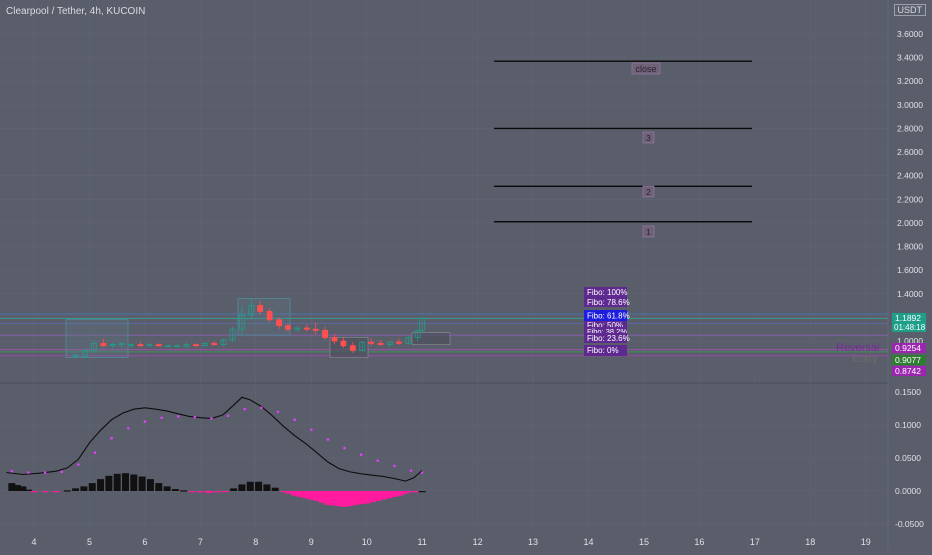 The height and width of the screenshot is (555, 932). I want to click on symbol-title: Clearpool / Tether, 4h, KUCOIN, so click(75, 11).